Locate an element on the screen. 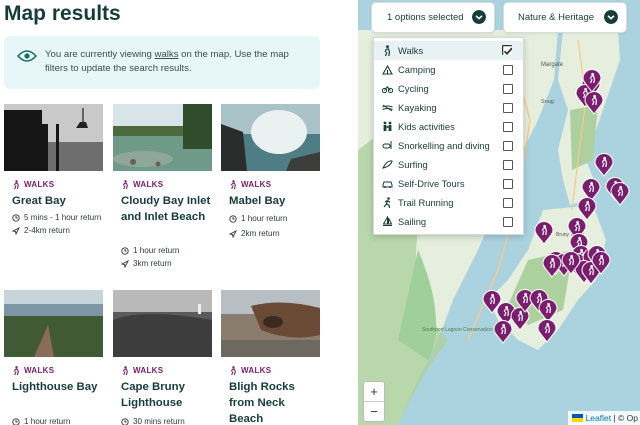 This screenshot has height=425, width=640. card-meta: 1 hour return 2km return is located at coordinates (258, 226).